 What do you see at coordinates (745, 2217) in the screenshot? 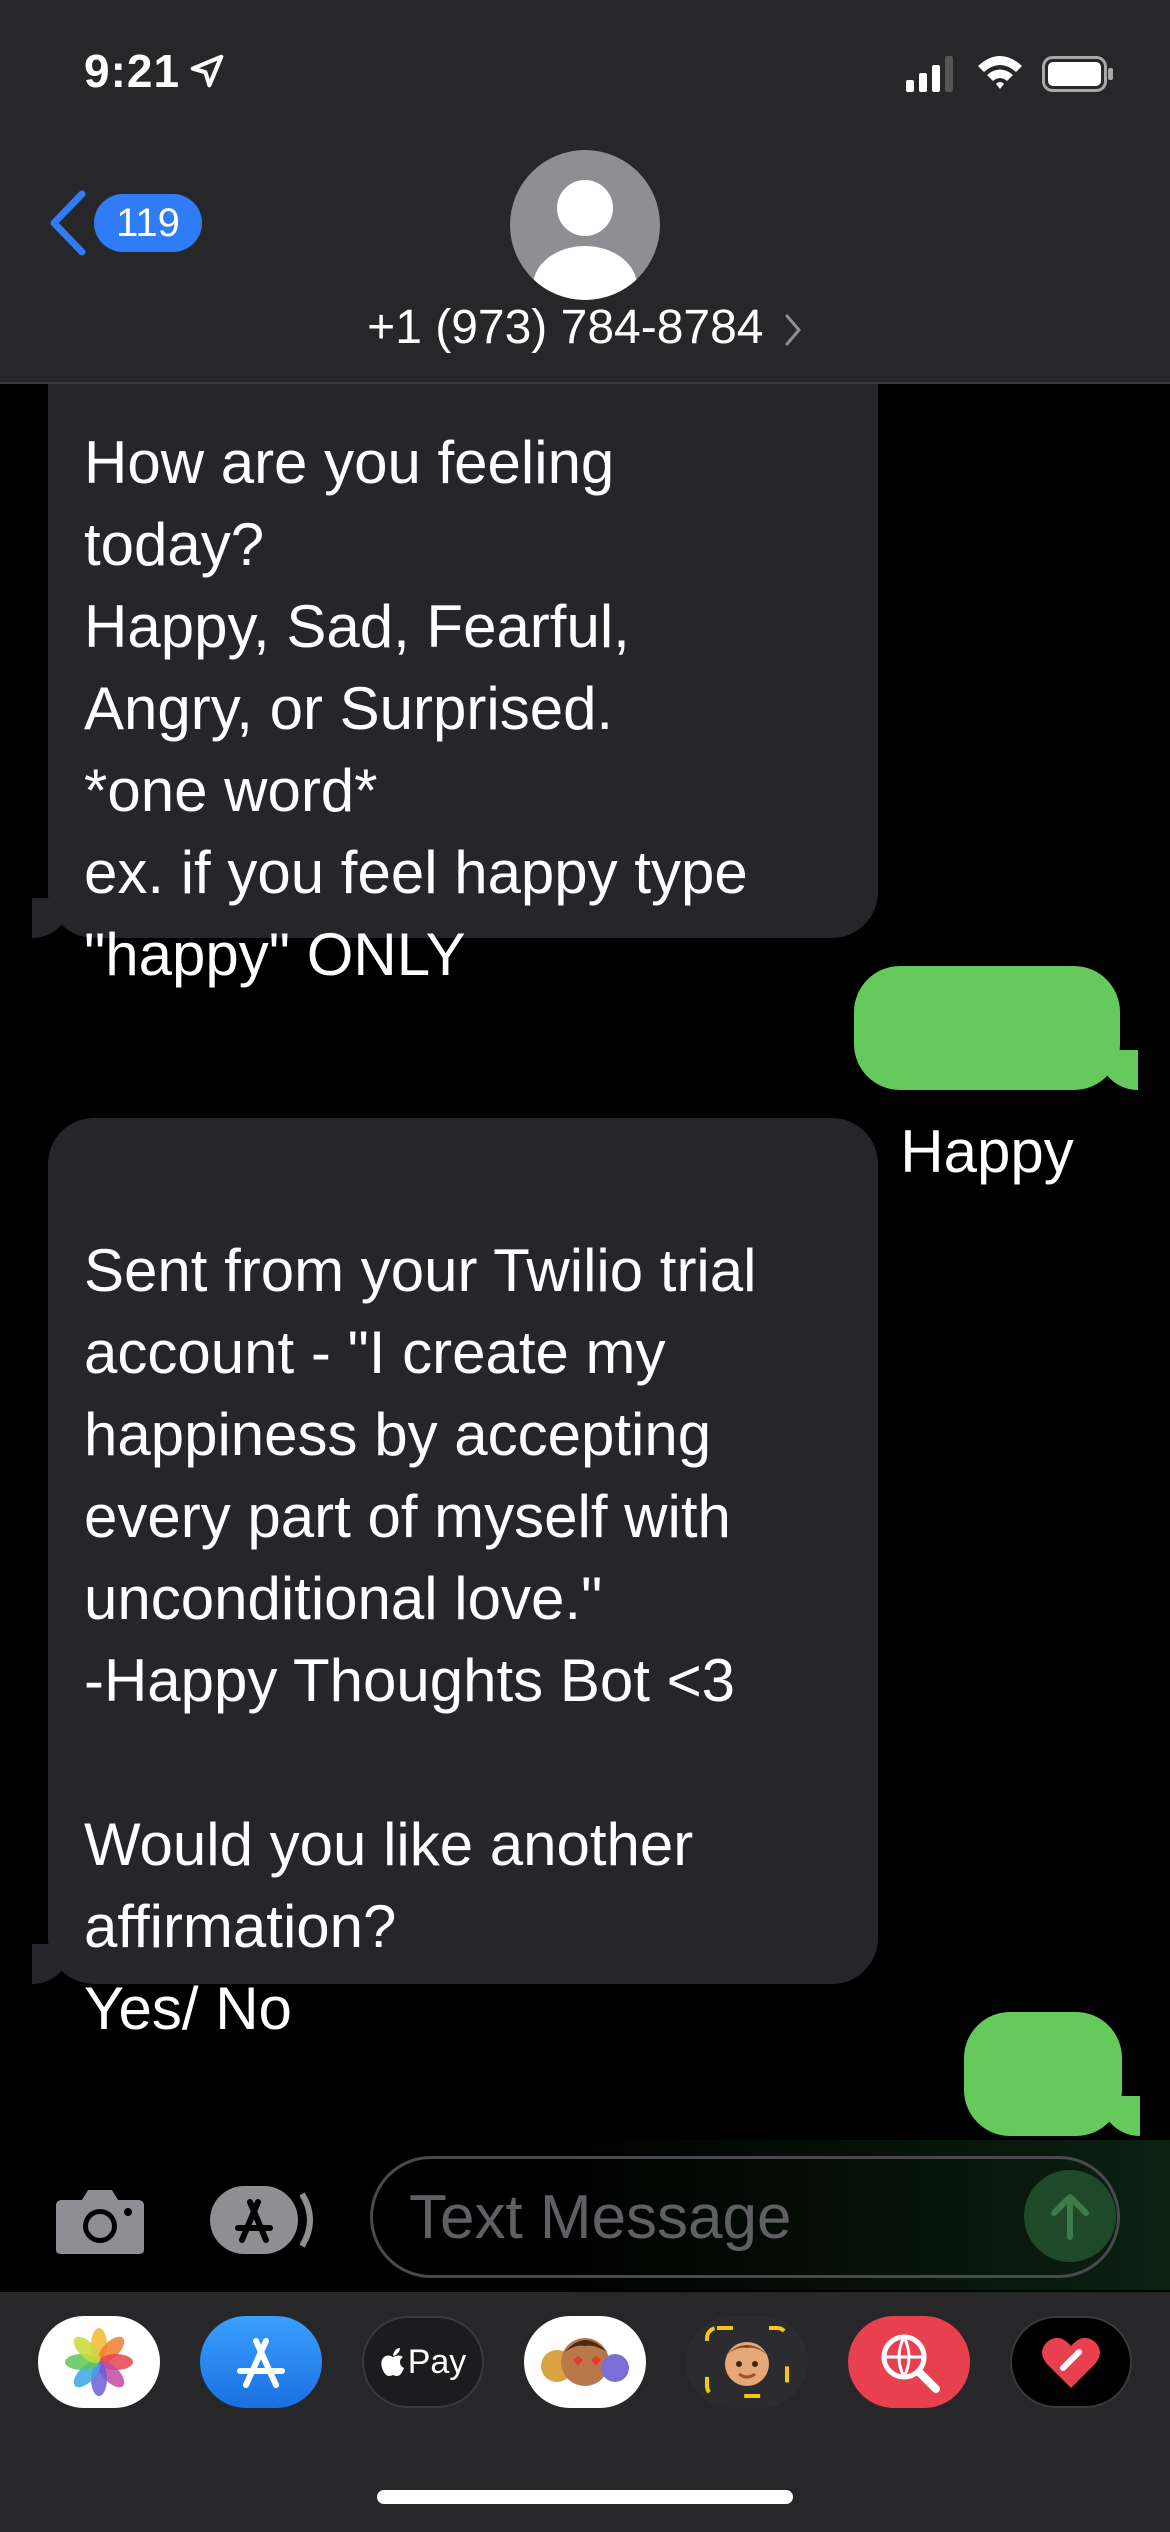
I see `text-message-input` at bounding box center [745, 2217].